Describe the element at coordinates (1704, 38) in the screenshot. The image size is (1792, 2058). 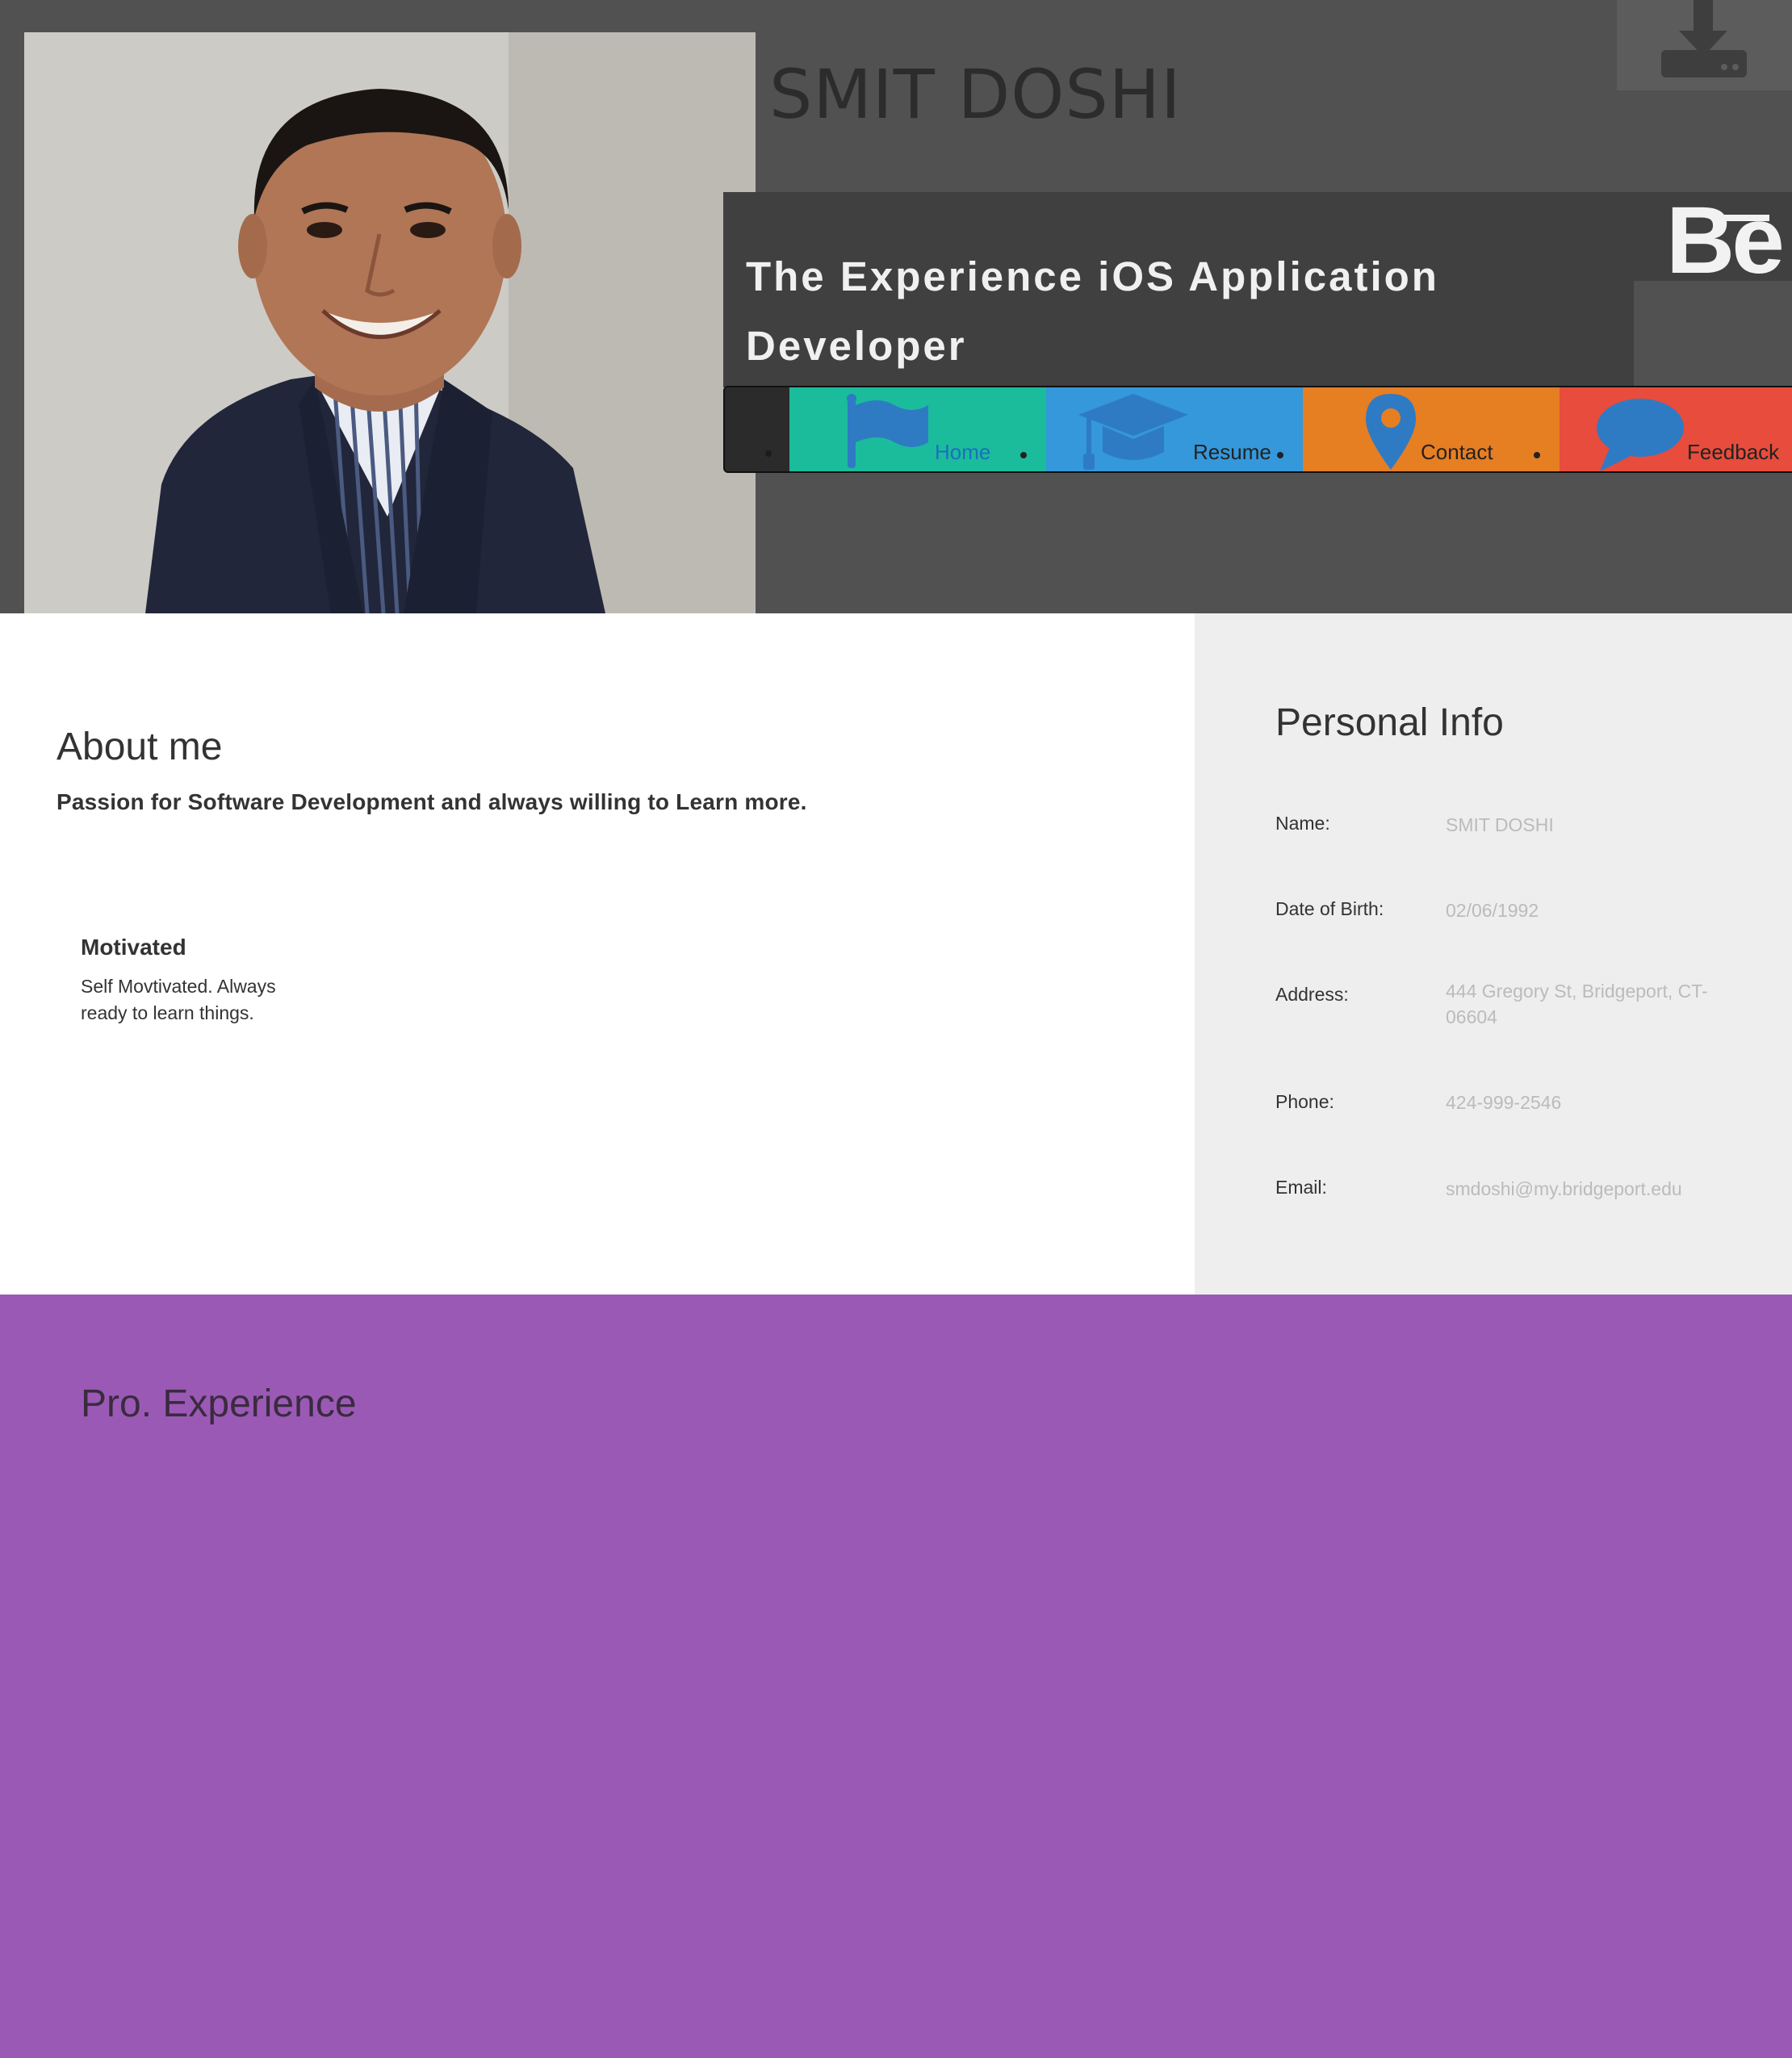
I see `download-icon` at that location.